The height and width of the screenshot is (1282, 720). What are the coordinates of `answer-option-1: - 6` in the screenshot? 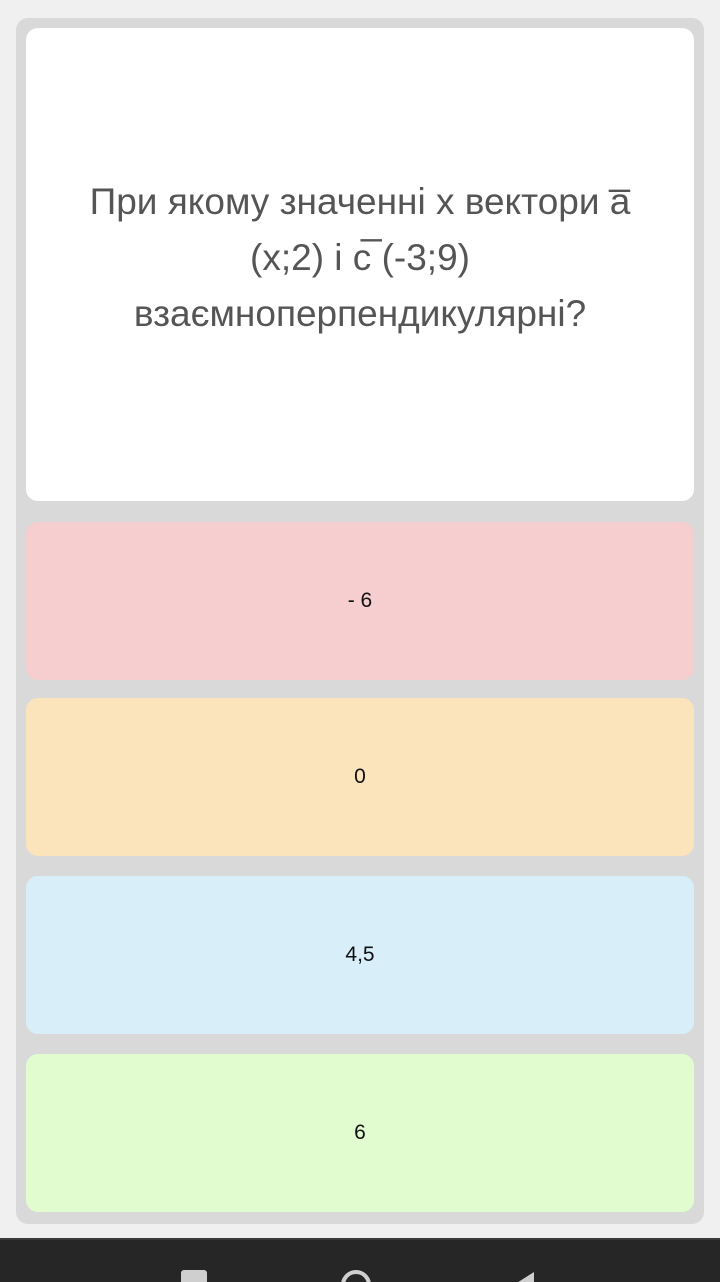 It's located at (360, 601).